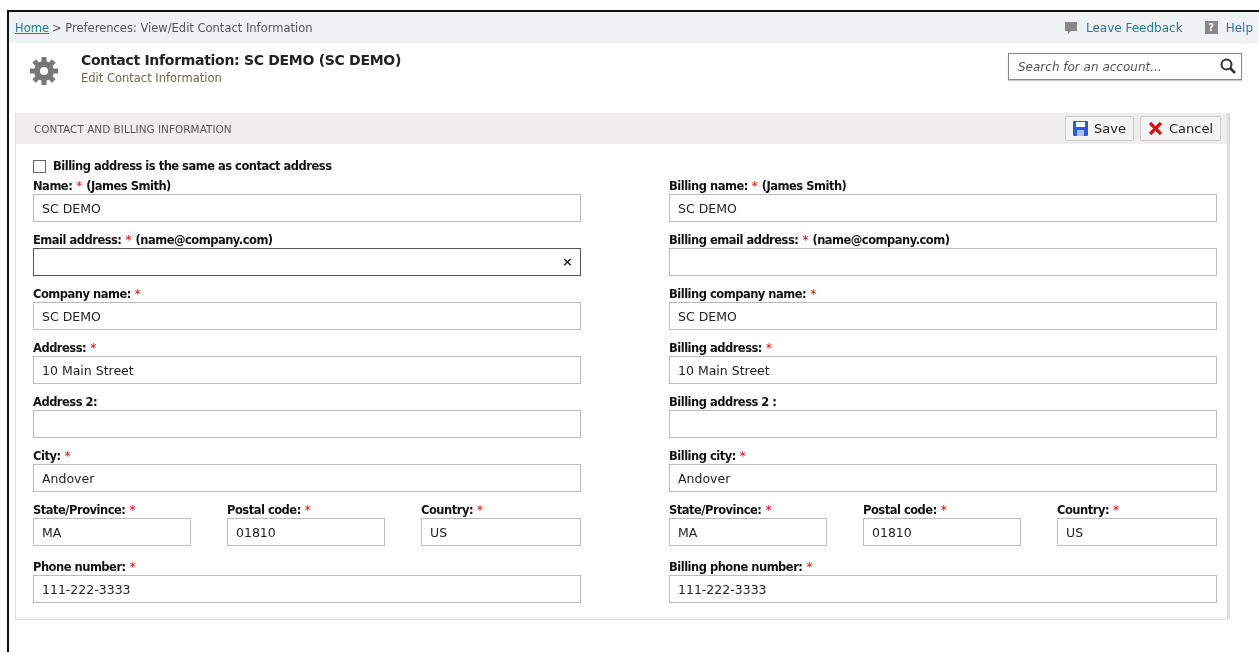  Describe the element at coordinates (1099, 128) in the screenshot. I see `save-button: Save` at that location.